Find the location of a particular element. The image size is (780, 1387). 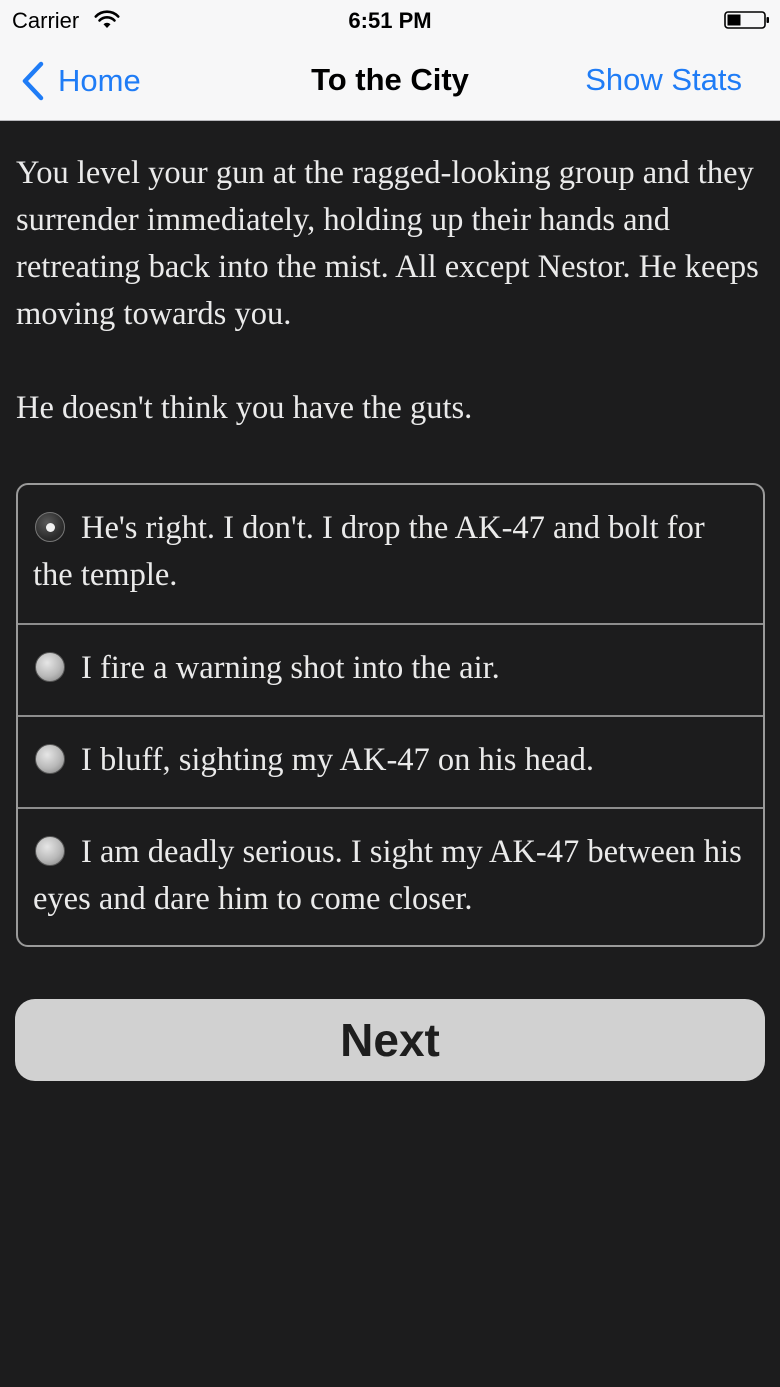

show-stats-button: Show Stats is located at coordinates (663, 80).